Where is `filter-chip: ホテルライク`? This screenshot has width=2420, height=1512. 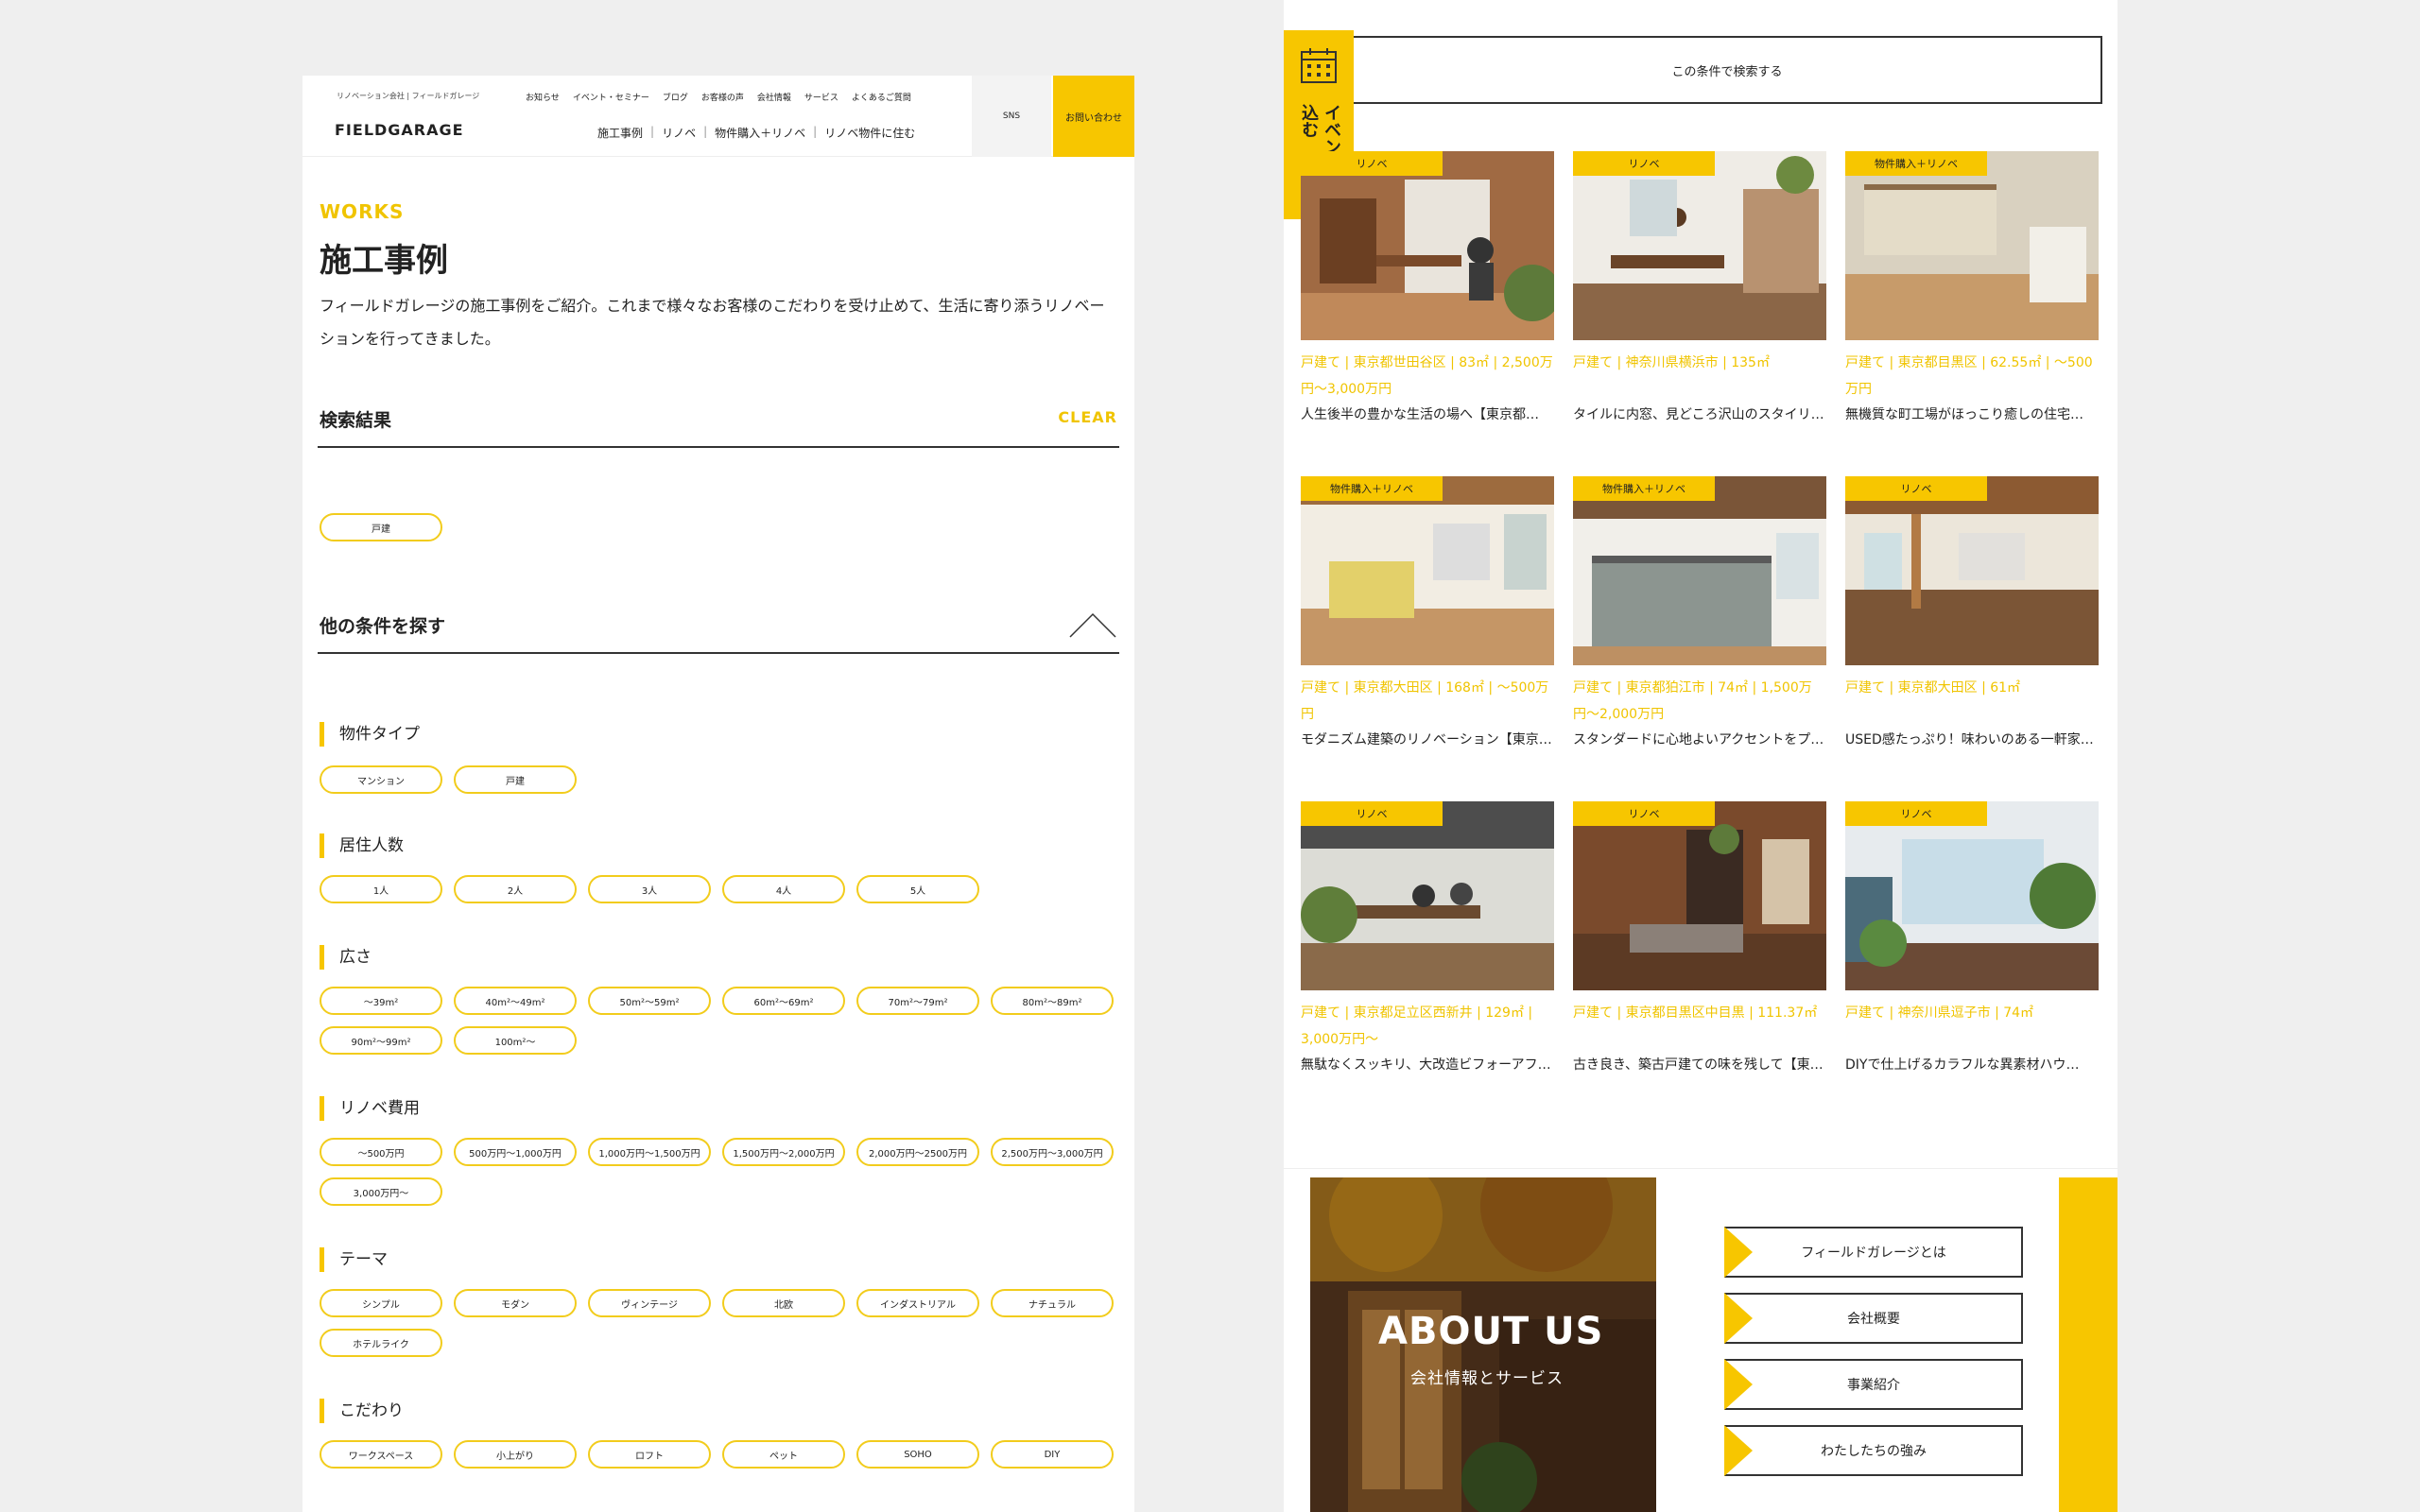 filter-chip: ホテルライク is located at coordinates (381, 1343).